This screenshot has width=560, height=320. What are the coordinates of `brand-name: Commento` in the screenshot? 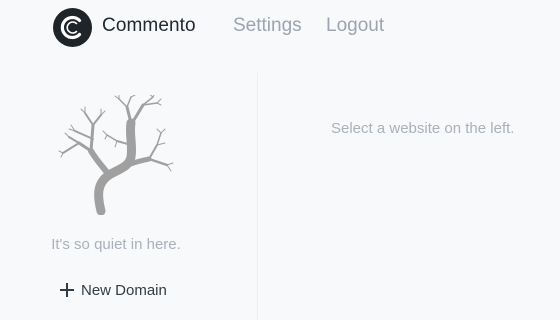 It's located at (149, 26).